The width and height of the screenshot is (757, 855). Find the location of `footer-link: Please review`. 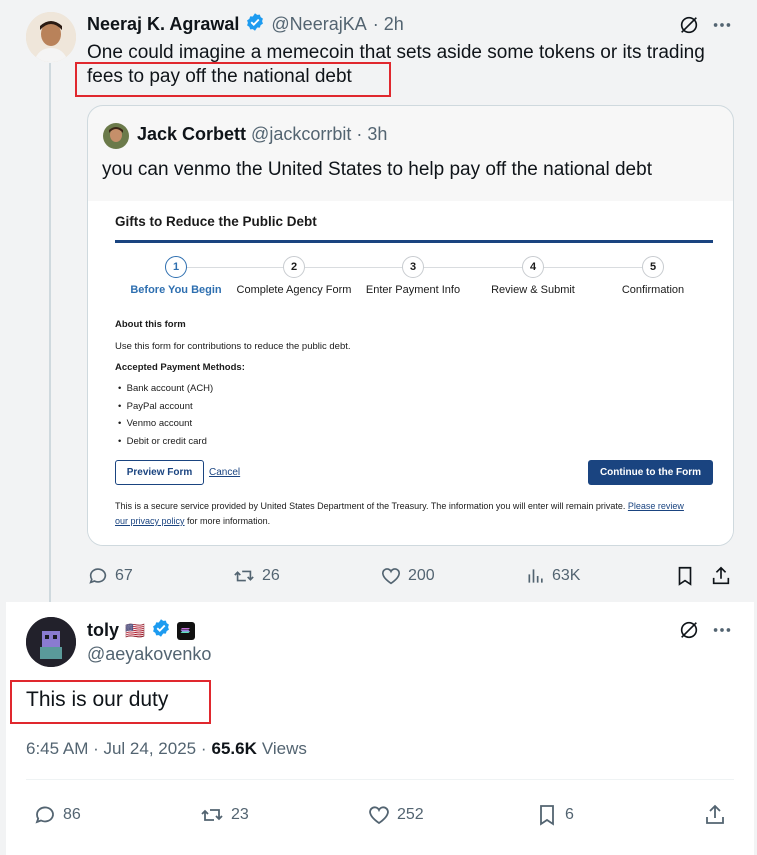

footer-link: Please review is located at coordinates (655, 506).